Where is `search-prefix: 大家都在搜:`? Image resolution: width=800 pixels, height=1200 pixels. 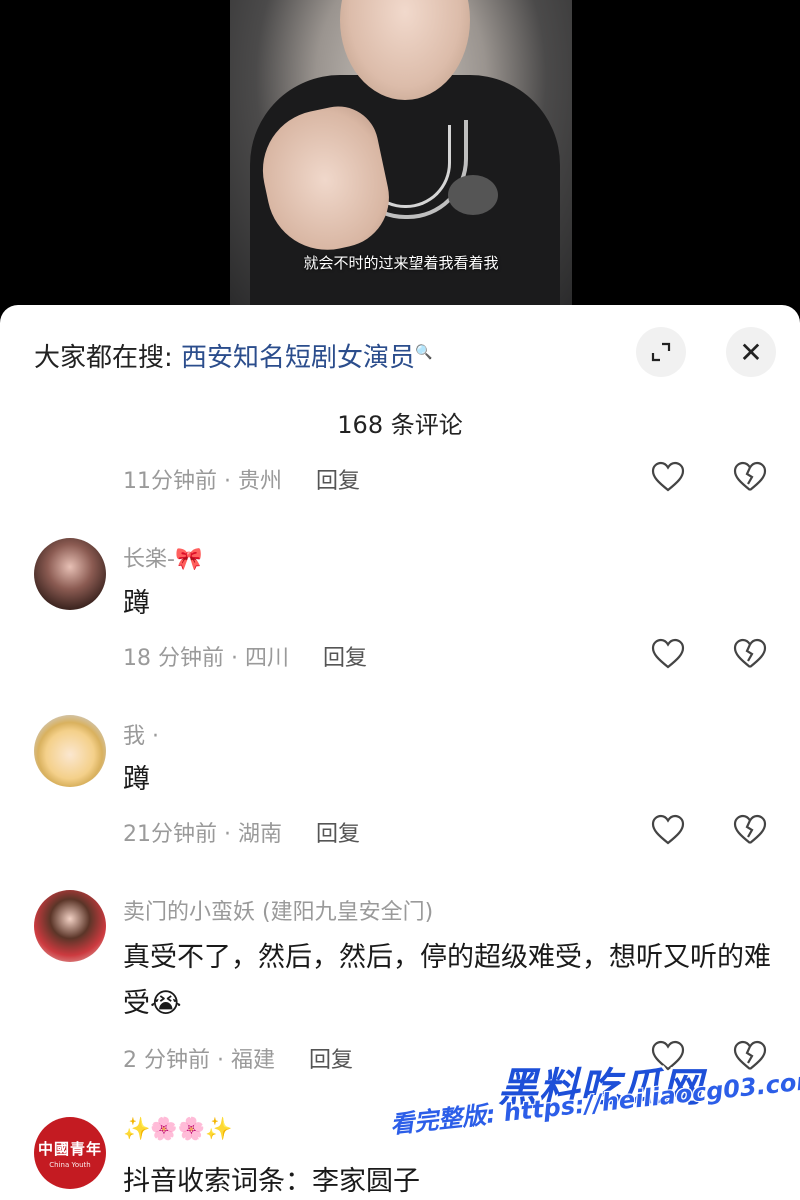 search-prefix: 大家都在搜: is located at coordinates (108, 358).